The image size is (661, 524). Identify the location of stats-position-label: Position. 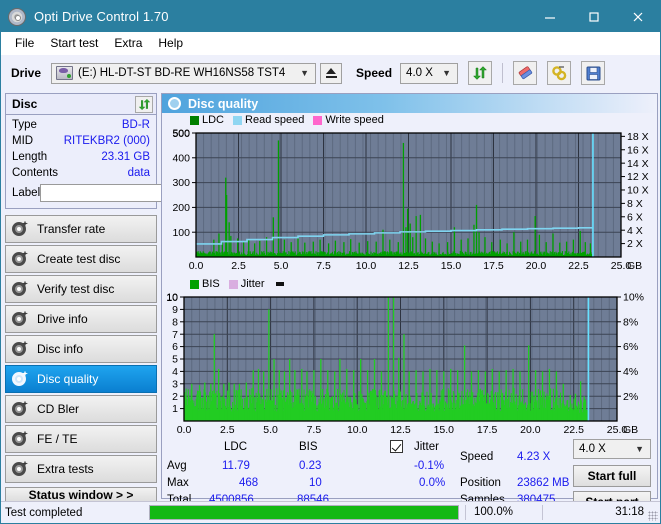
(480, 483).